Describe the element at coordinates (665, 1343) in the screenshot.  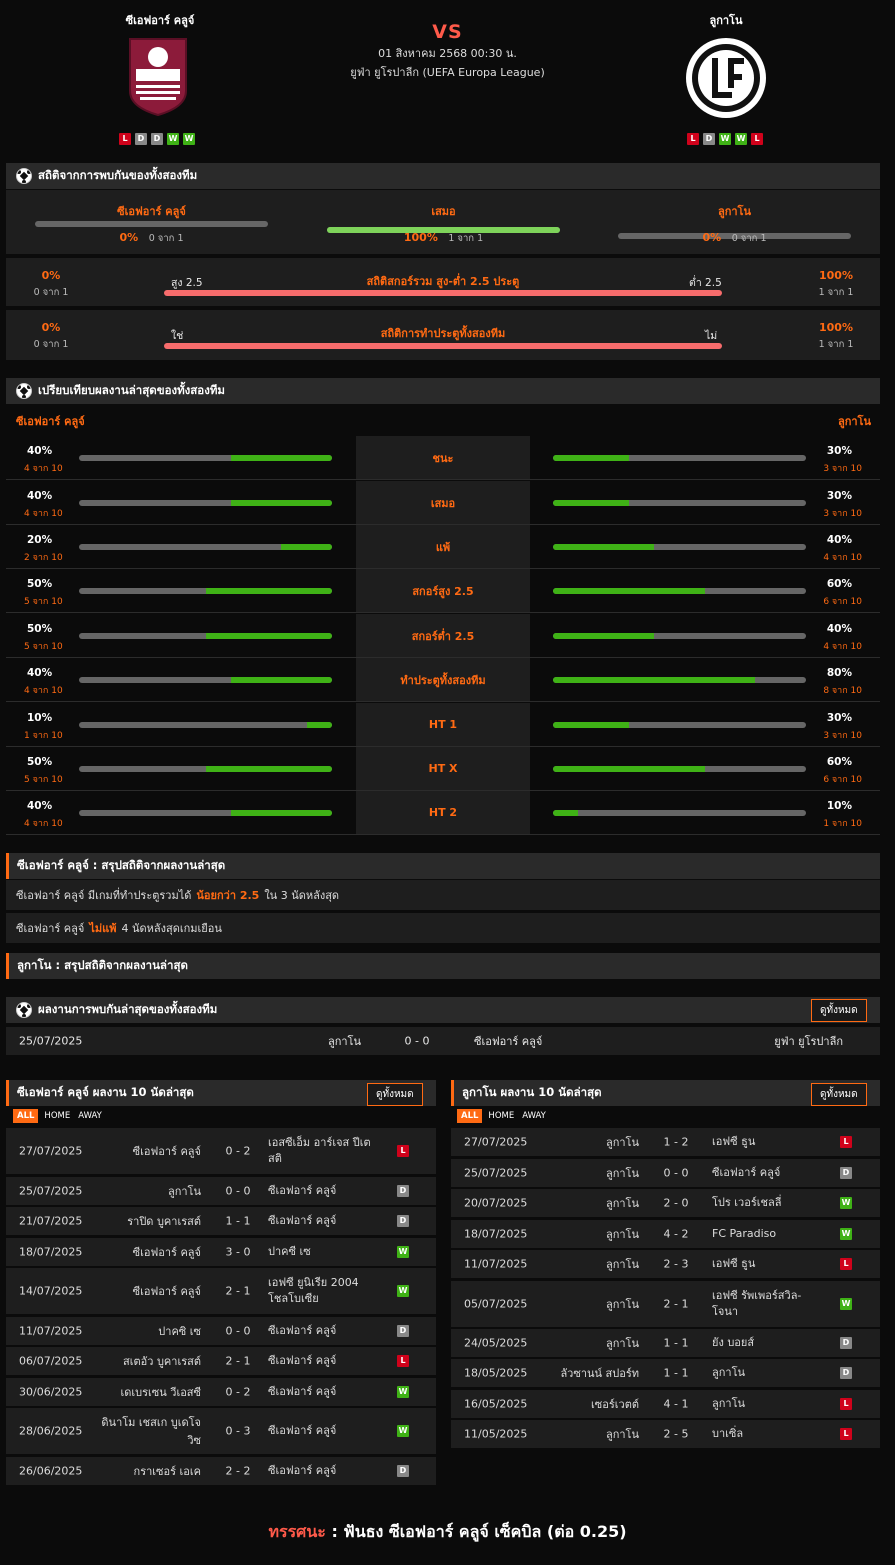
I see `match-row: 24/05/2025 ลูกาโน 1 - 1 ยัง บอยส์ D` at that location.